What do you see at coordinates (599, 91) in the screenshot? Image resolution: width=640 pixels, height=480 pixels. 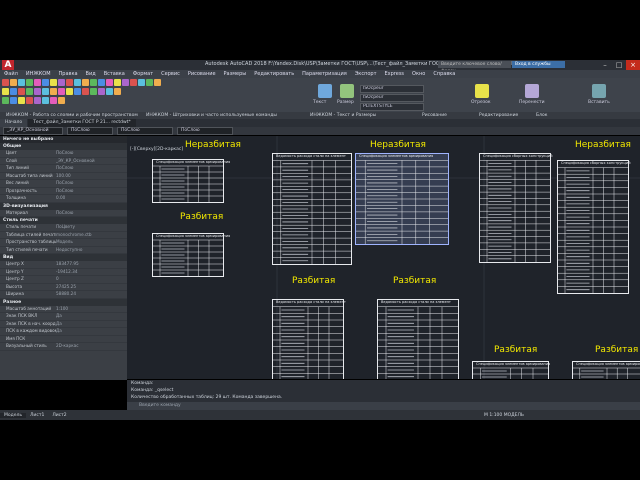 I see `insert-block-icon` at bounding box center [599, 91].